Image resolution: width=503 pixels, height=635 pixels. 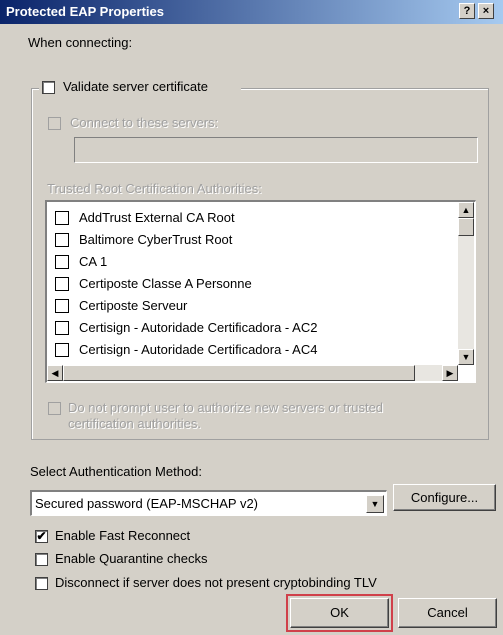 What do you see at coordinates (251, 12) in the screenshot?
I see `title-bar: Protected EAP Properties ? ×` at bounding box center [251, 12].